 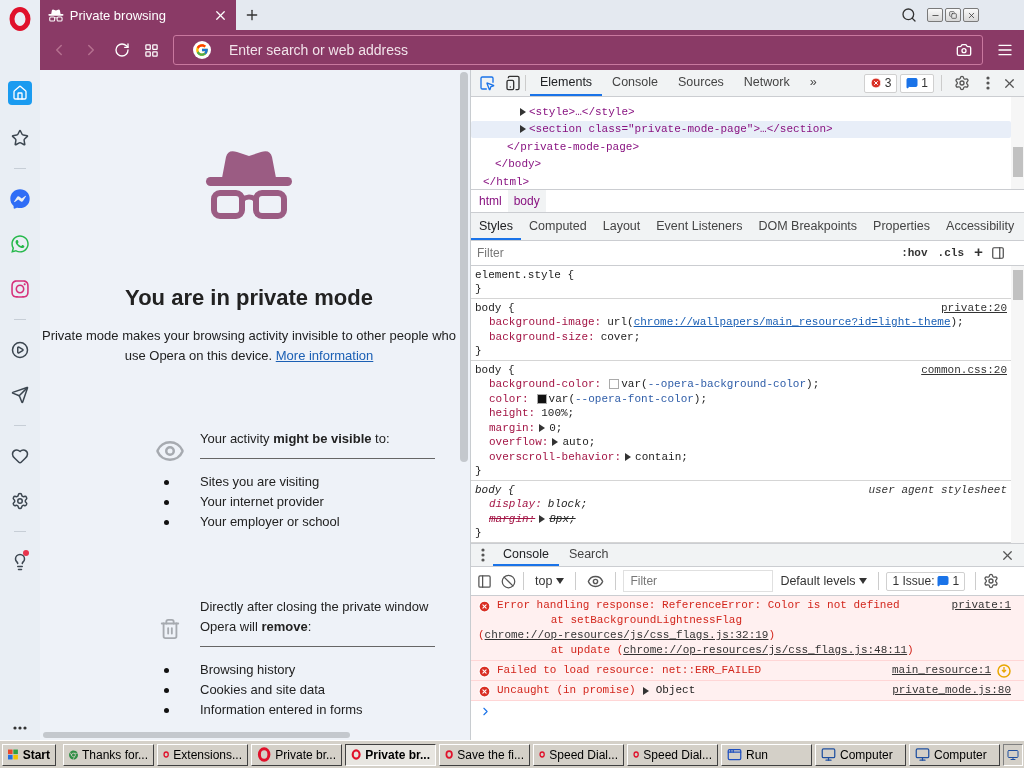 What do you see at coordinates (880, 83) in the screenshot?
I see `error-count-button: 3` at bounding box center [880, 83].